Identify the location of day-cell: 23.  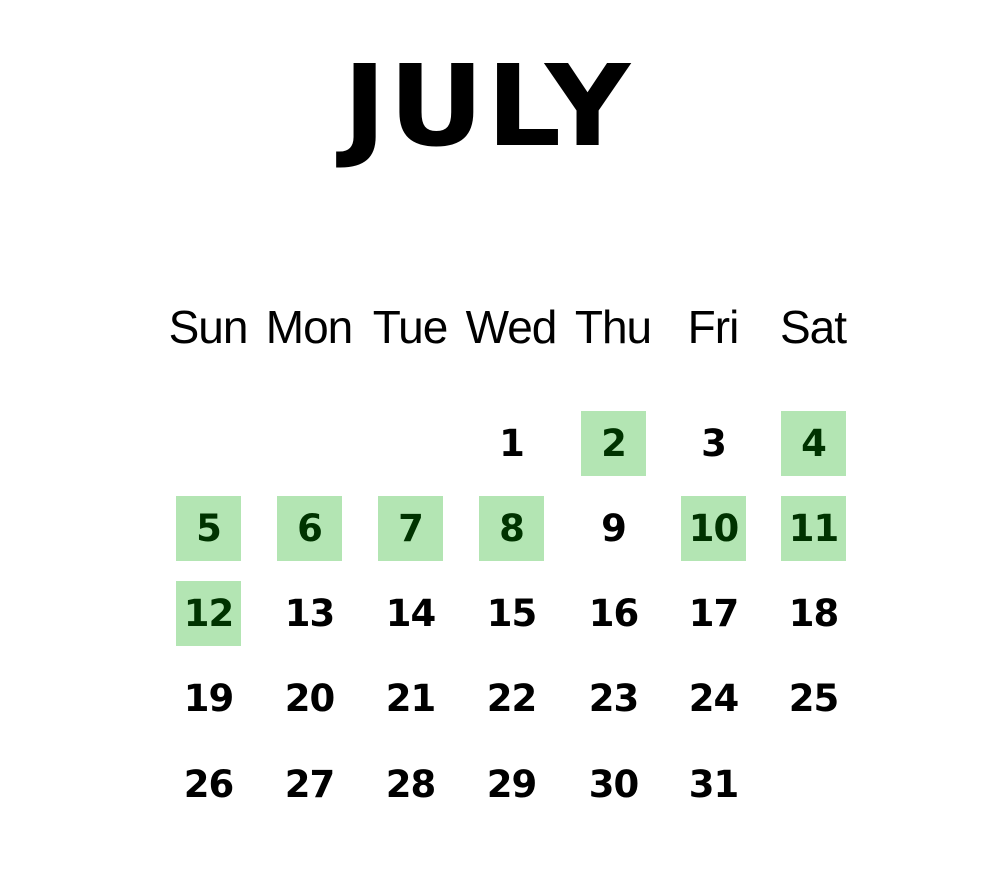
(614, 698).